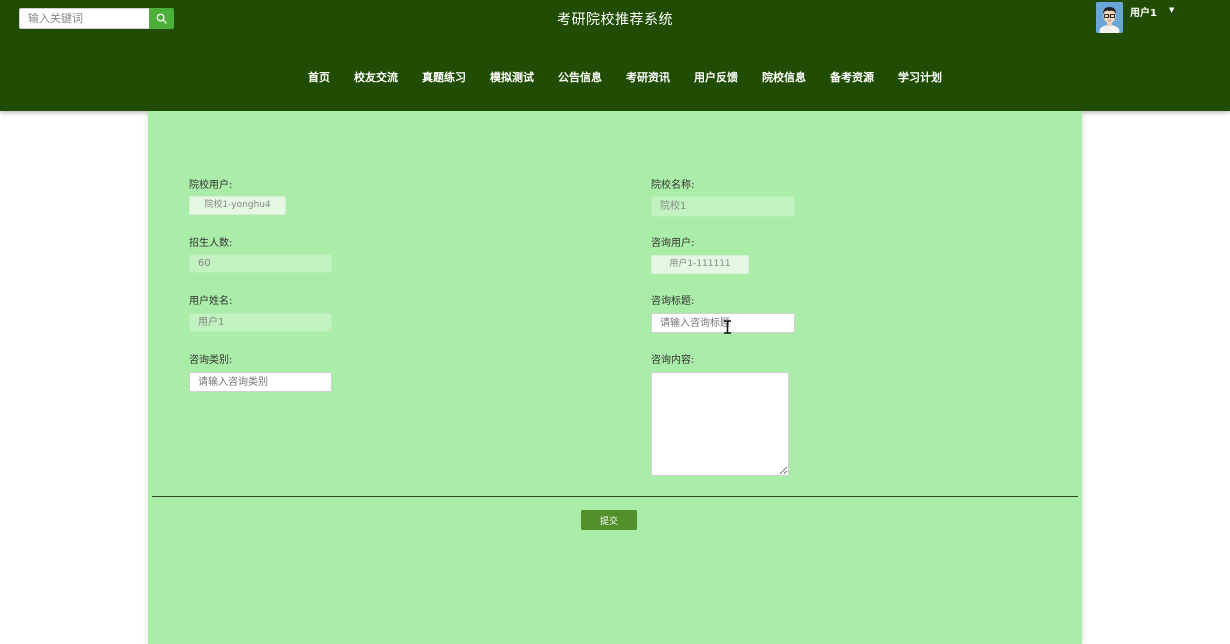 The image size is (1230, 644). I want to click on user-name-value: 用户1, so click(260, 322).